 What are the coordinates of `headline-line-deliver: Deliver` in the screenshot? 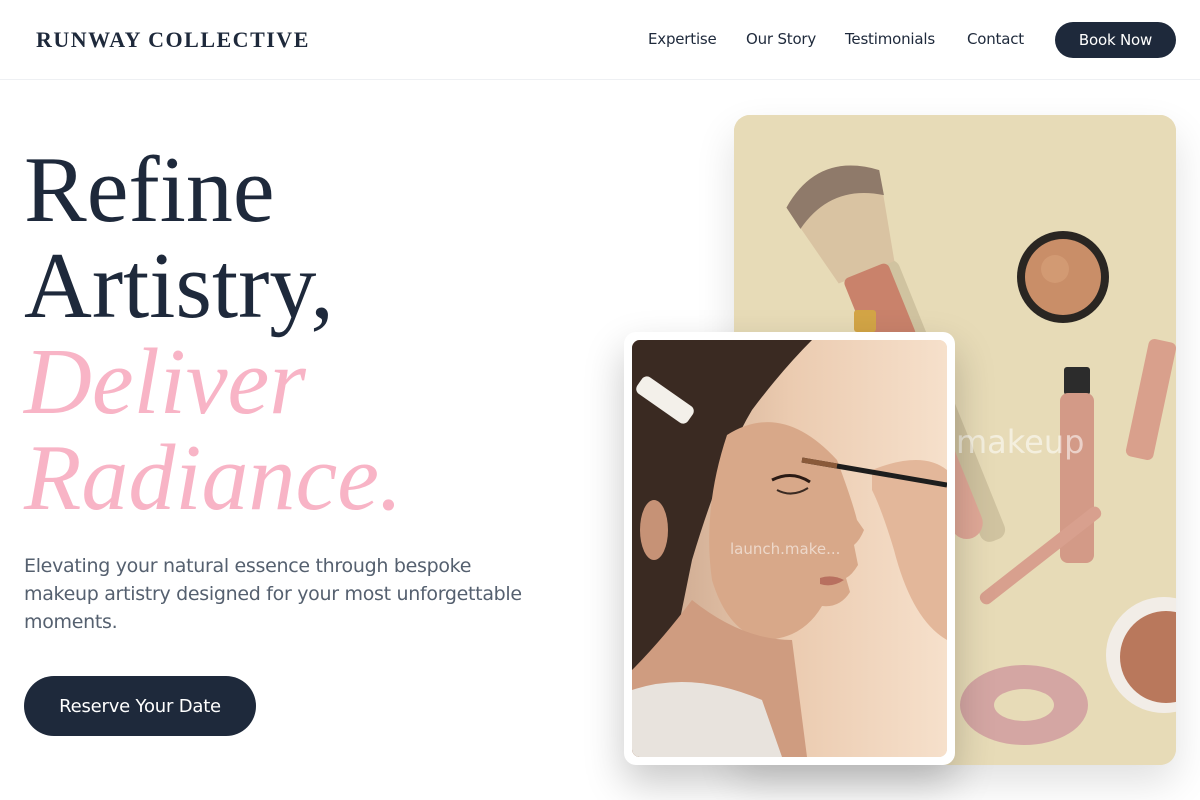 It's located at (165, 382).